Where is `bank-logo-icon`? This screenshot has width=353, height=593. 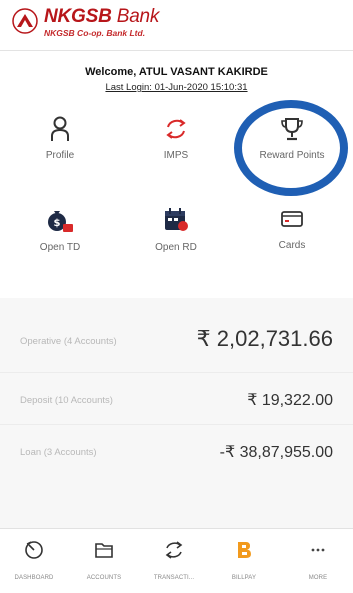 bank-logo-icon is located at coordinates (25, 21).